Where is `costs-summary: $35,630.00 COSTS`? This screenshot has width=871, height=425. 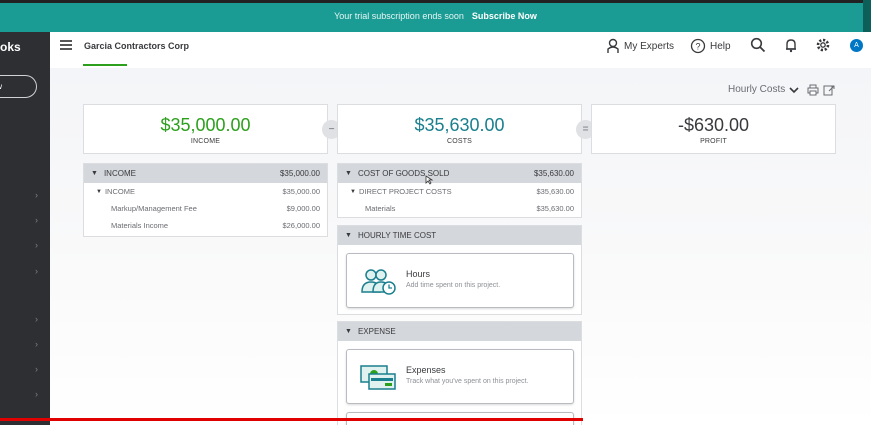 costs-summary: $35,630.00 COSTS is located at coordinates (459, 129).